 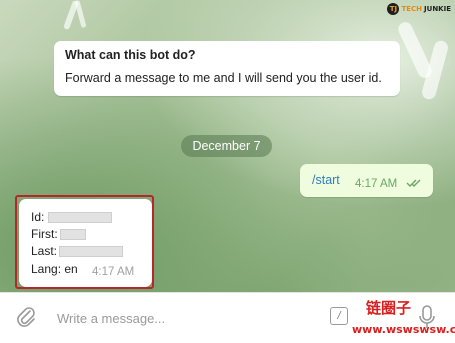 I want to click on watermark-url: www.wswswsw.cn, so click(x=403, y=329).